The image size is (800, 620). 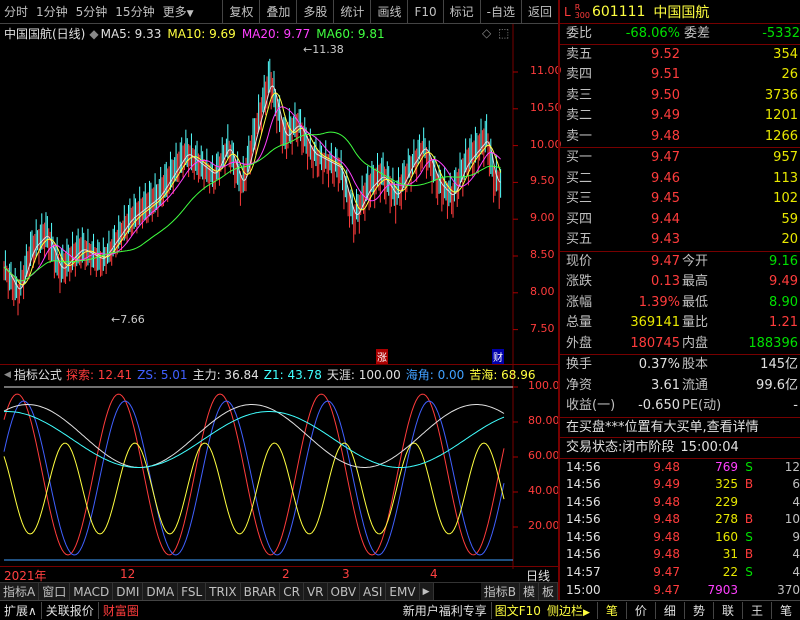 What do you see at coordinates (344, 591) in the screenshot?
I see `tab-obv: OBV` at bounding box center [344, 591].